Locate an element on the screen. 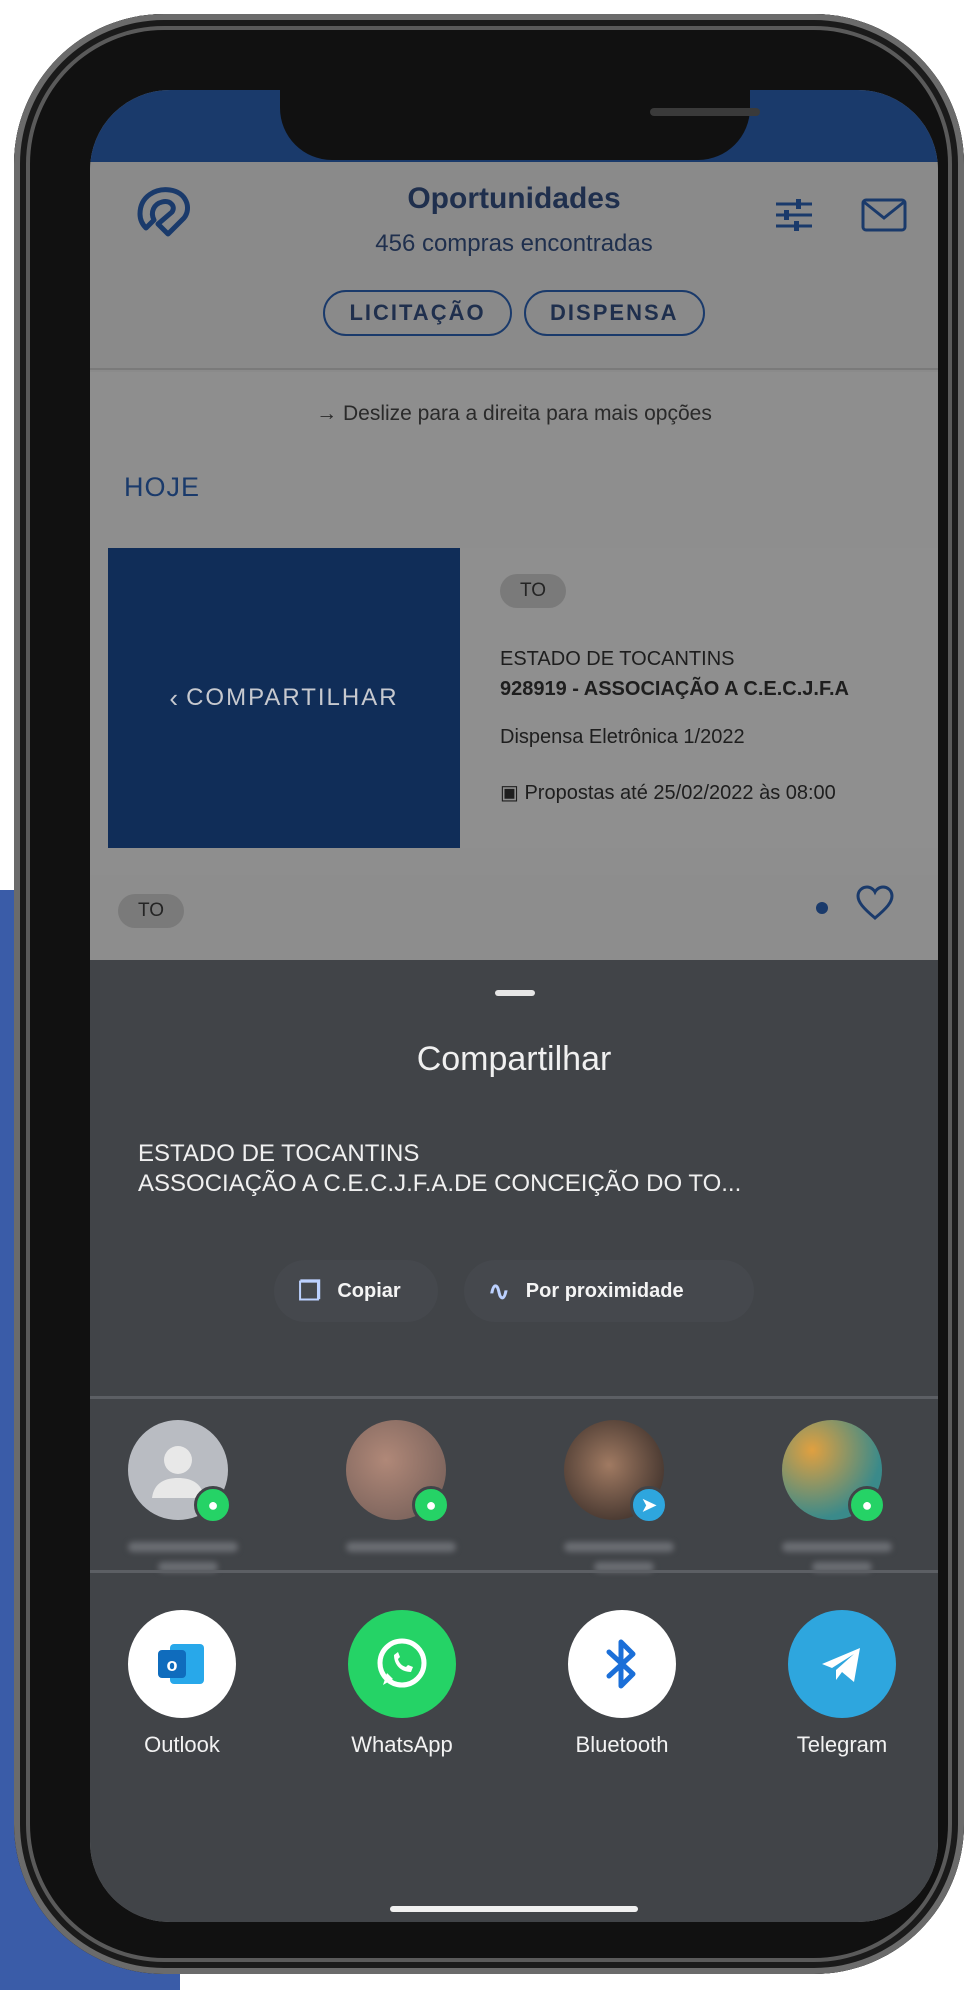 This screenshot has width=976, height=1990. share-action-button: ‹ COMPARTILHAR is located at coordinates (284, 698).